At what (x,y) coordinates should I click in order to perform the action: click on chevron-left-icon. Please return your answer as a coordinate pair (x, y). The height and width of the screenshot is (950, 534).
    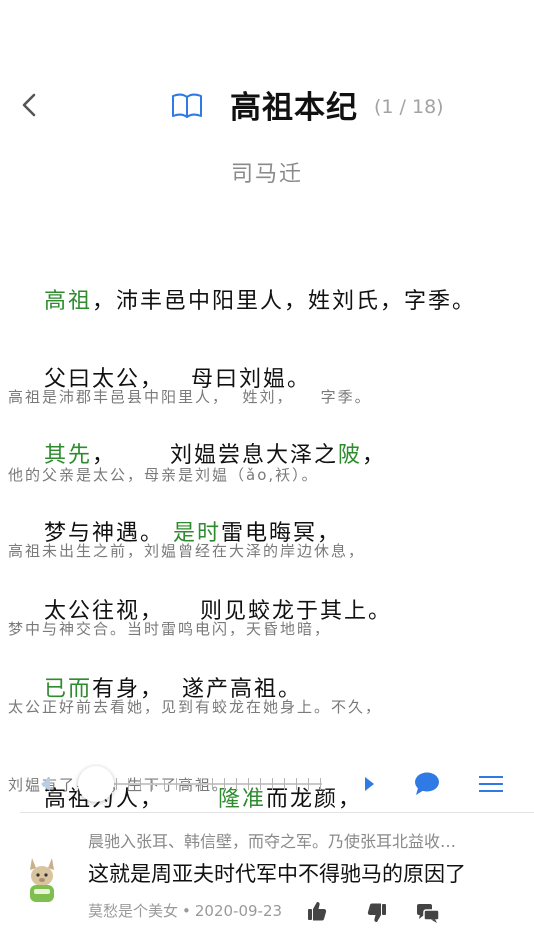
    Looking at the image, I should click on (29, 105).